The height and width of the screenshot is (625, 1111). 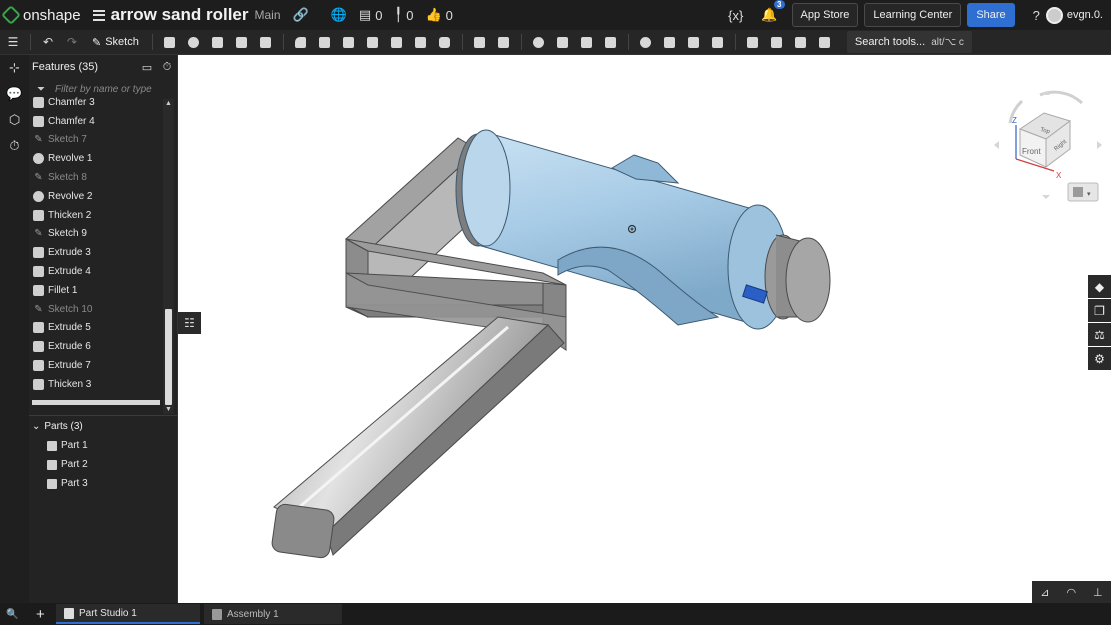 What do you see at coordinates (403, 15) in the screenshot?
I see `tags-counter: ╿ 0` at bounding box center [403, 15].